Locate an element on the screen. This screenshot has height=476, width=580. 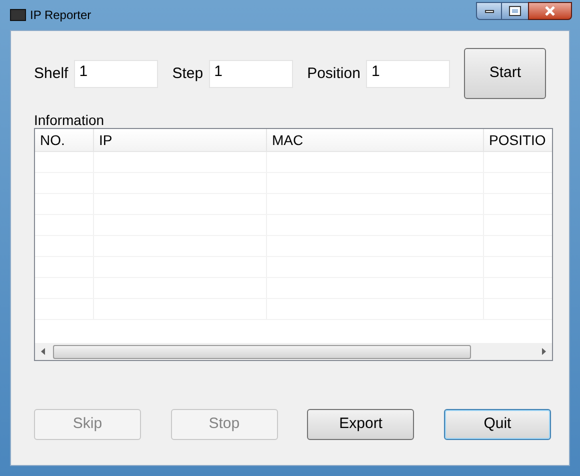
field-label: Position is located at coordinates (333, 74).